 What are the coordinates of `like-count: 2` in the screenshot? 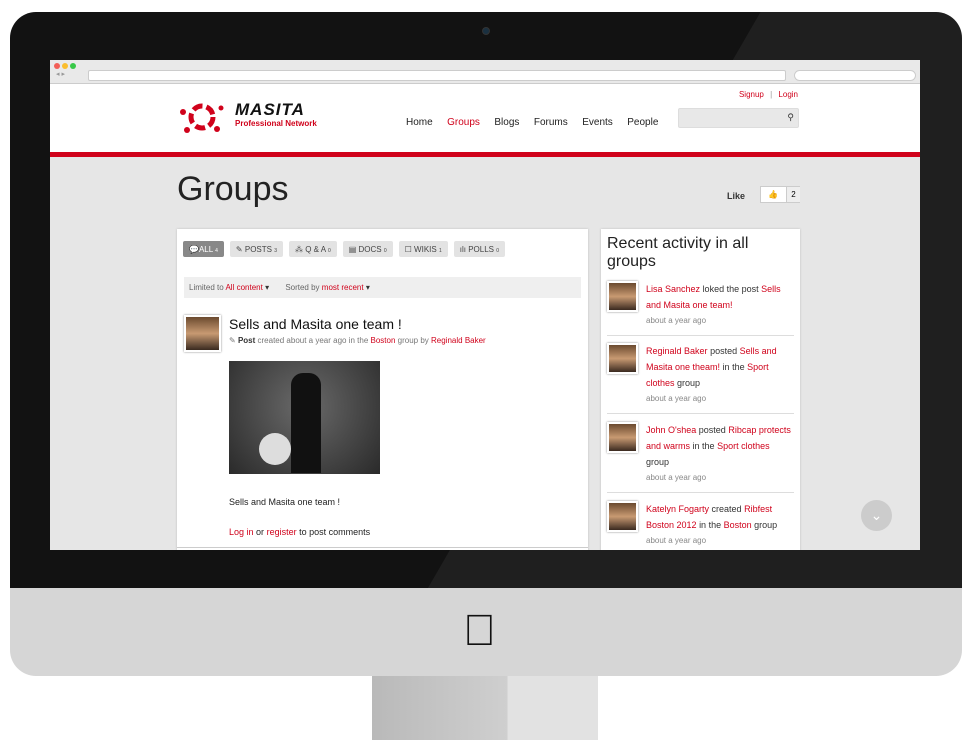 It's located at (793, 194).